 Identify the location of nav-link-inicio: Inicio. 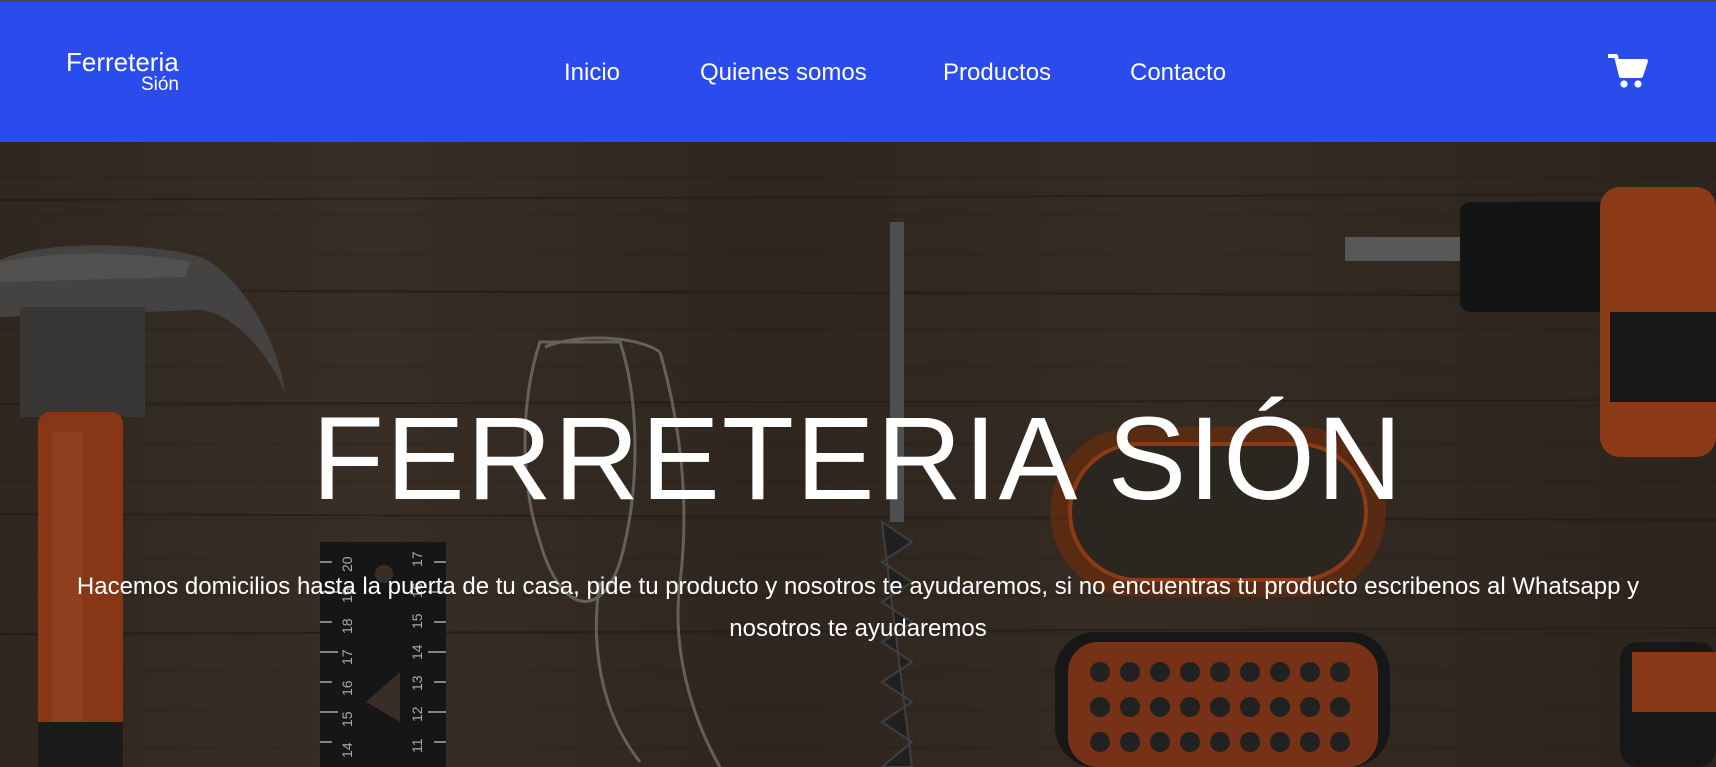
(592, 73).